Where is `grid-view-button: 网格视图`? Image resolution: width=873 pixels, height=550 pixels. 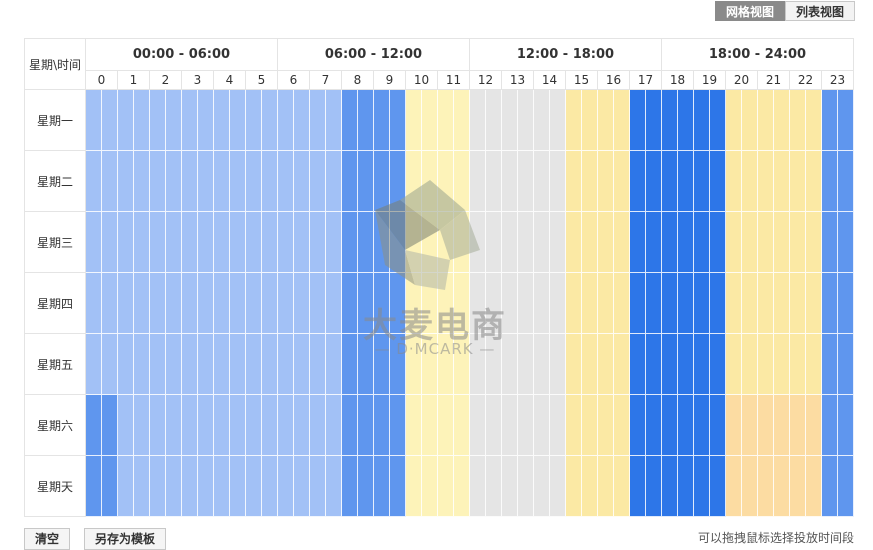
grid-view-button: 网格视图 is located at coordinates (750, 11).